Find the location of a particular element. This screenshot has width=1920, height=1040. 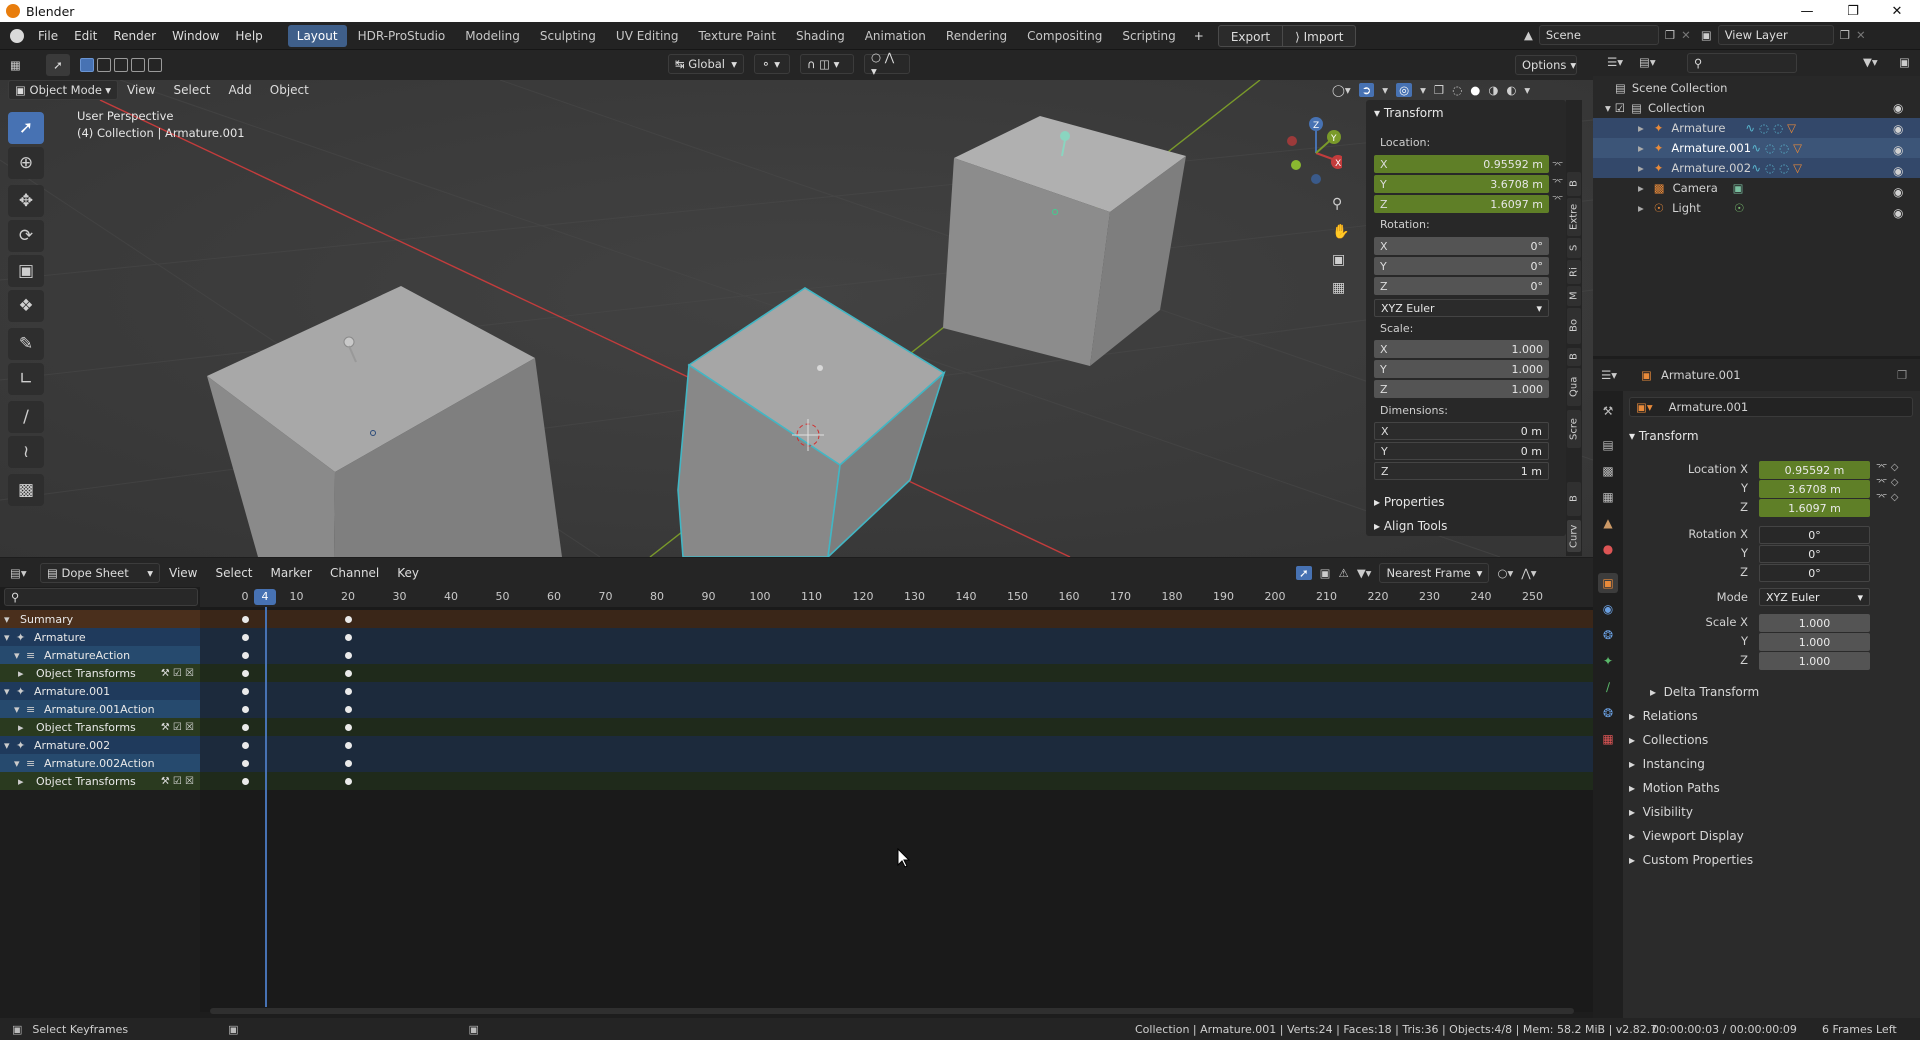

minimize-icon: — is located at coordinates (1807, 11).